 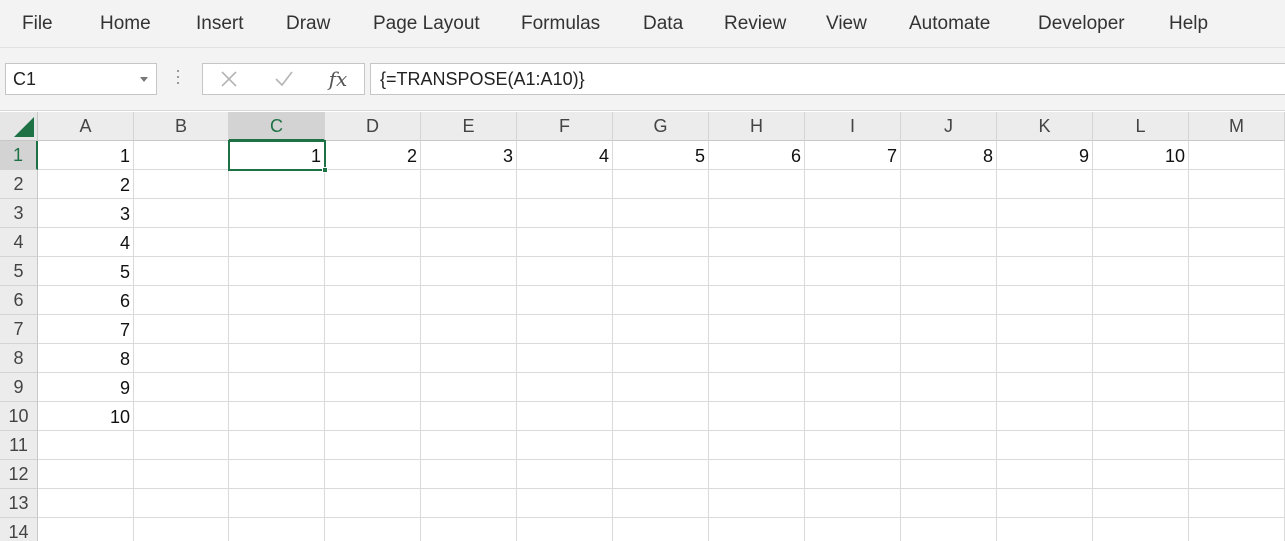 I want to click on row-header-12: 12, so click(x=19, y=474).